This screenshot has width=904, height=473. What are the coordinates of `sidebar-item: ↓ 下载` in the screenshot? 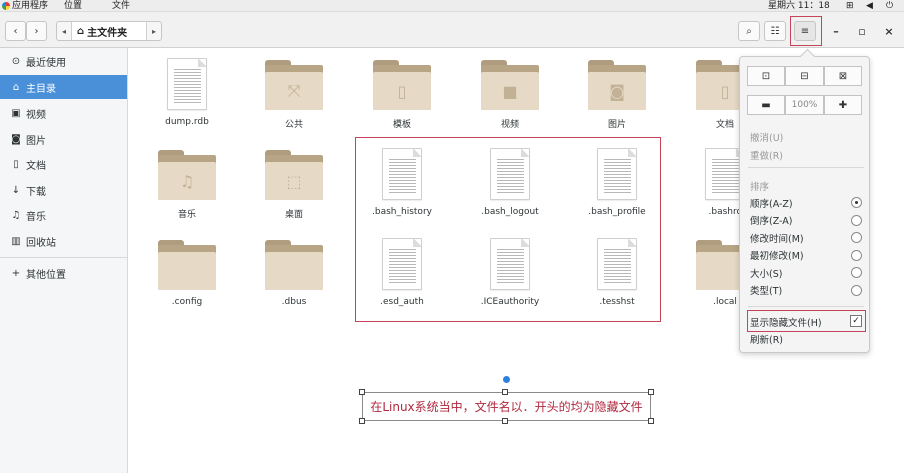 It's located at (63, 190).